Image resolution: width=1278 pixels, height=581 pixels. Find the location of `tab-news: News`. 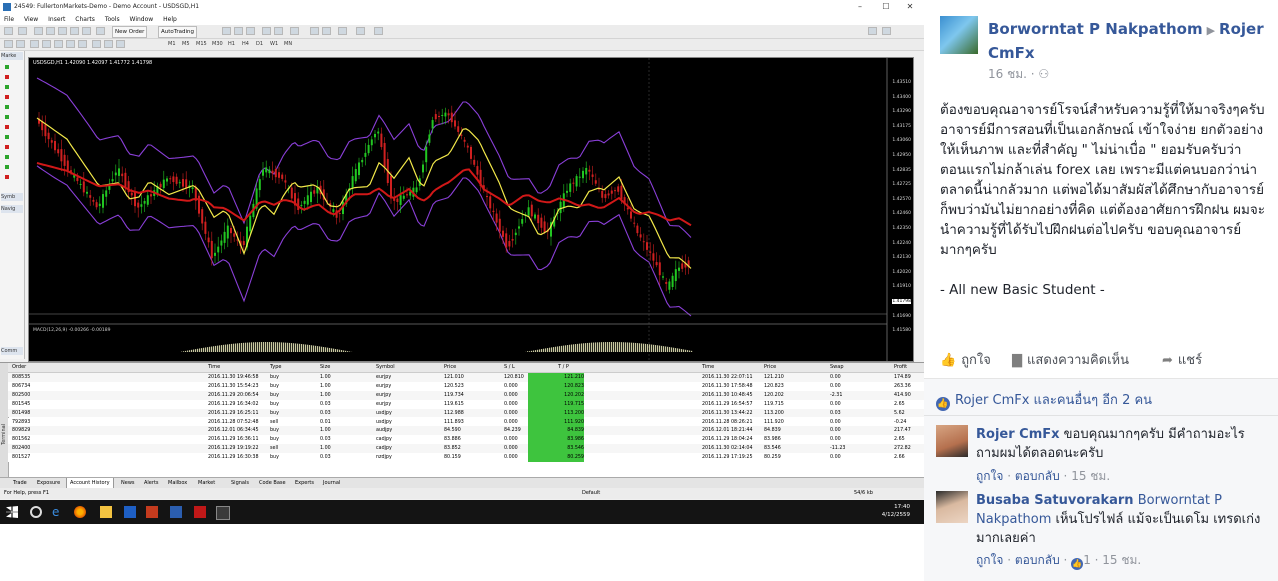

tab-news: News is located at coordinates (128, 483).